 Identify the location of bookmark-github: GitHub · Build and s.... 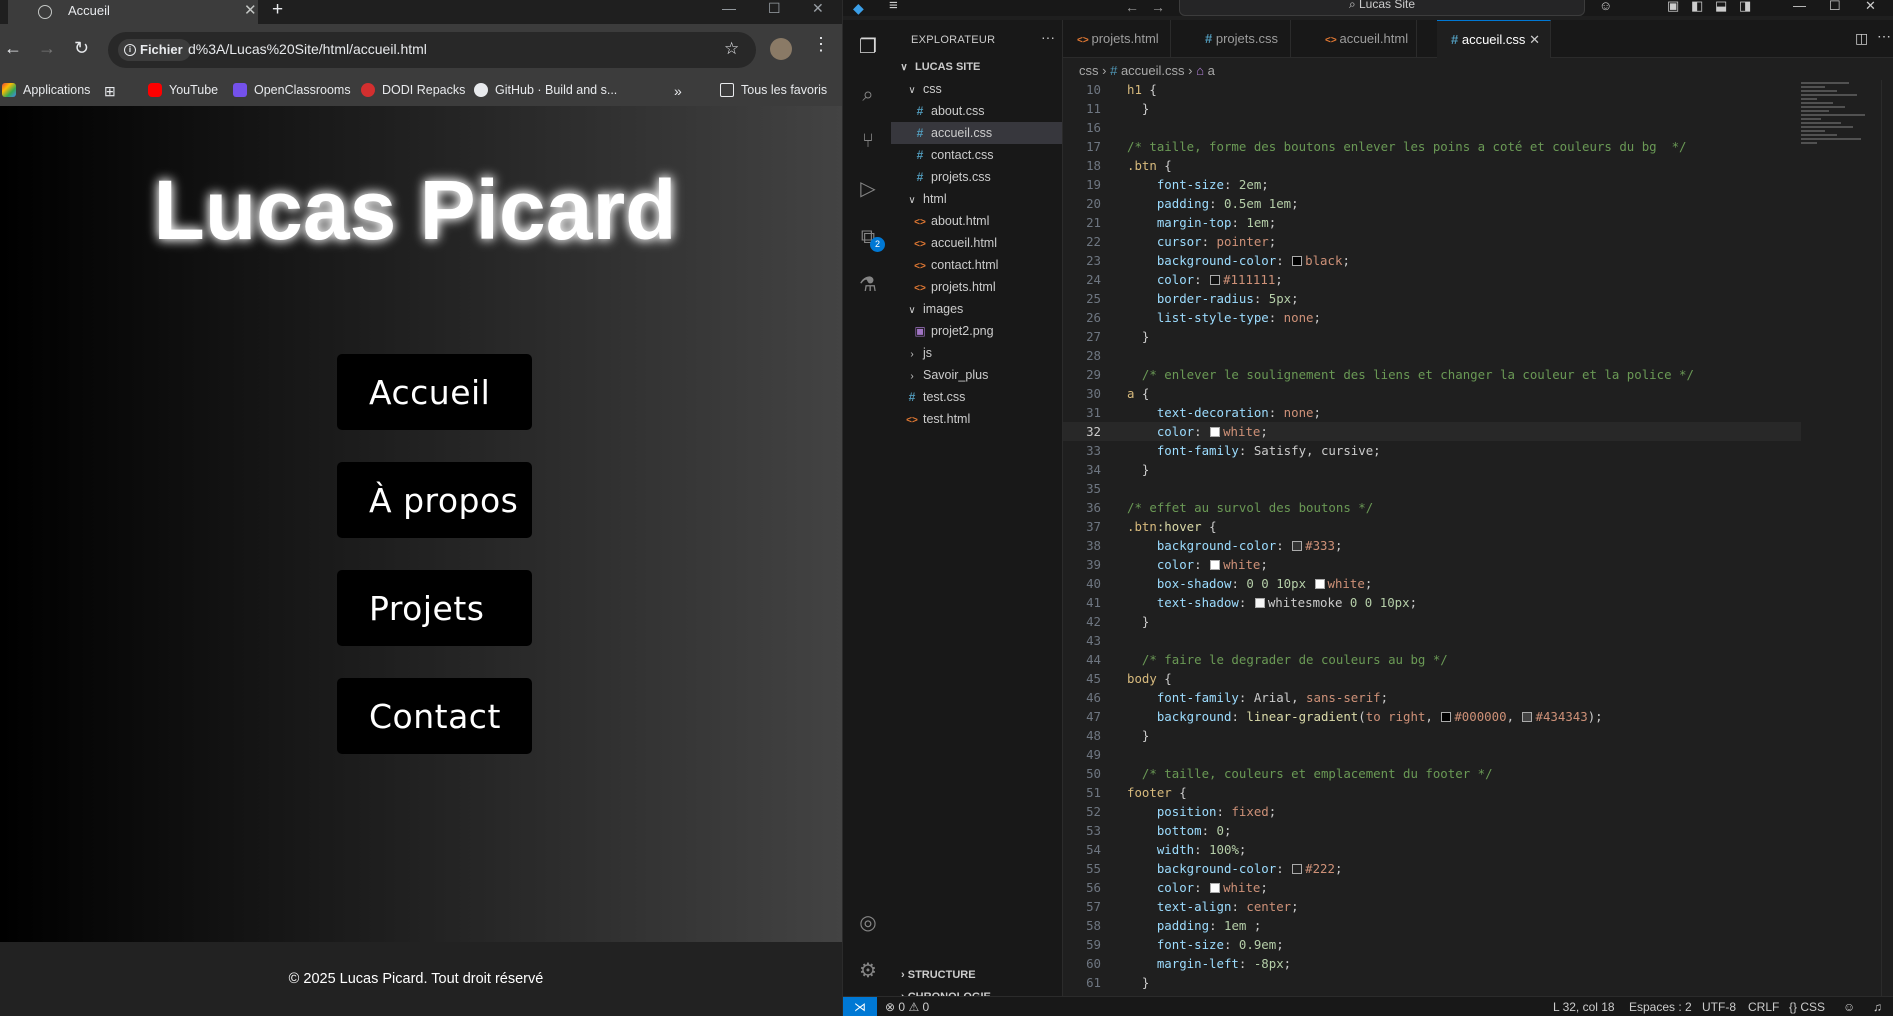
(545, 90).